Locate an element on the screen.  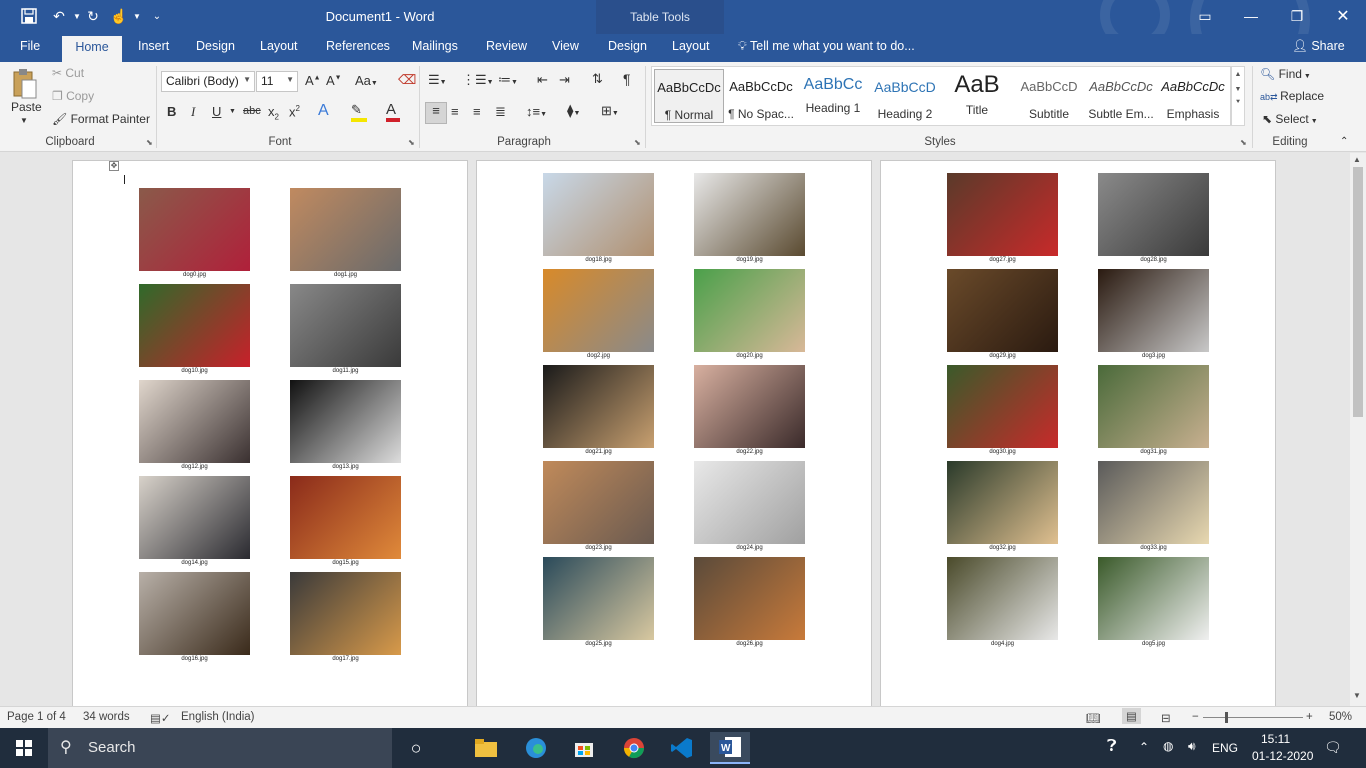
style-subtitle: AaBbCcD Subtitle is located at coordinates (1049, 96).